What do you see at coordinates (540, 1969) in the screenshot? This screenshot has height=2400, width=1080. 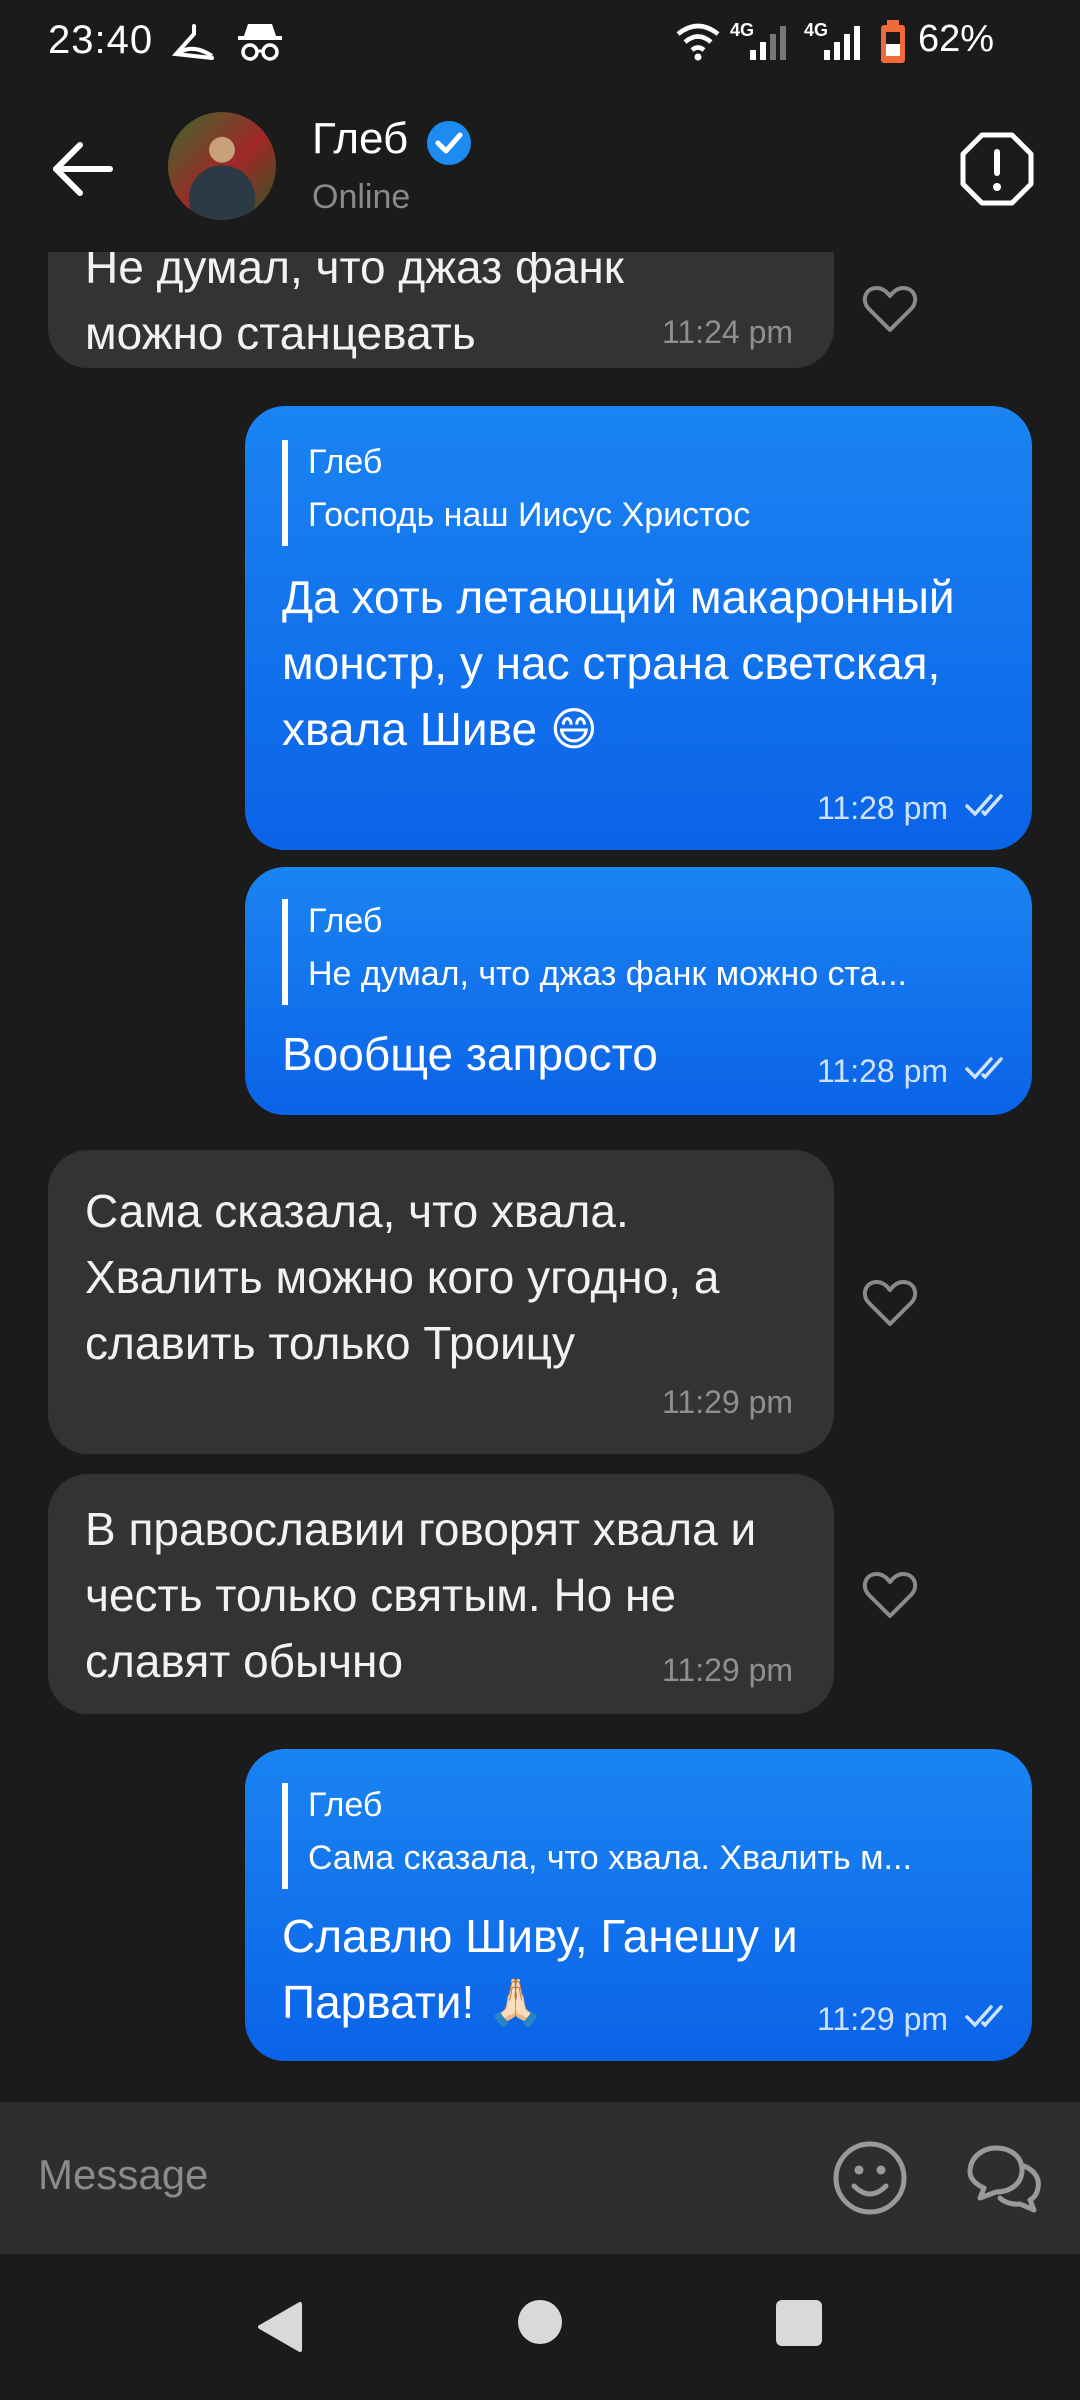 I see `message-text: Славлю Шиву, Ганешу и Парвати! 🙏🏻` at bounding box center [540, 1969].